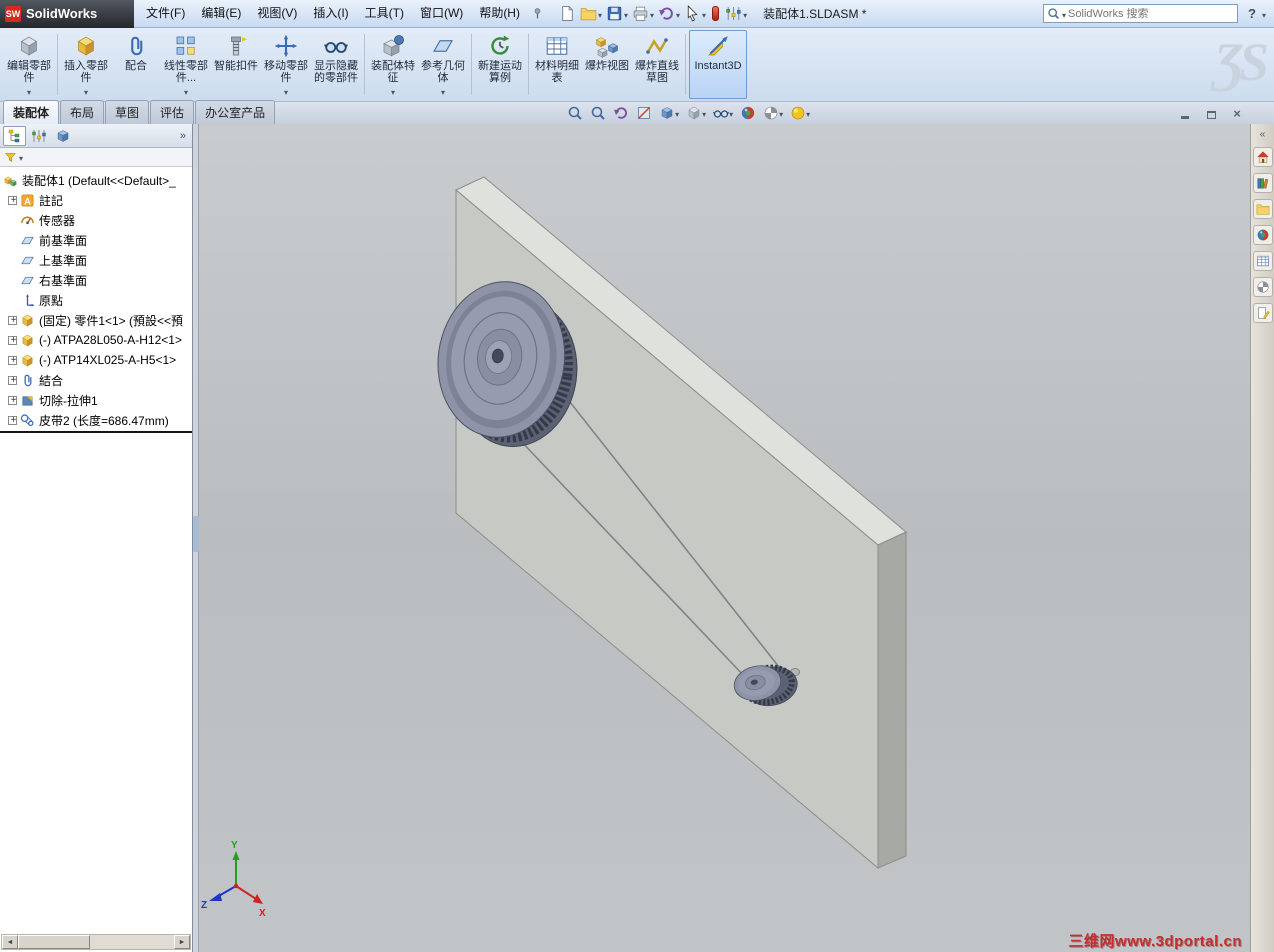  What do you see at coordinates (96, 260) in the screenshot?
I see `tree-item-top-plane: 上基準面` at bounding box center [96, 260].